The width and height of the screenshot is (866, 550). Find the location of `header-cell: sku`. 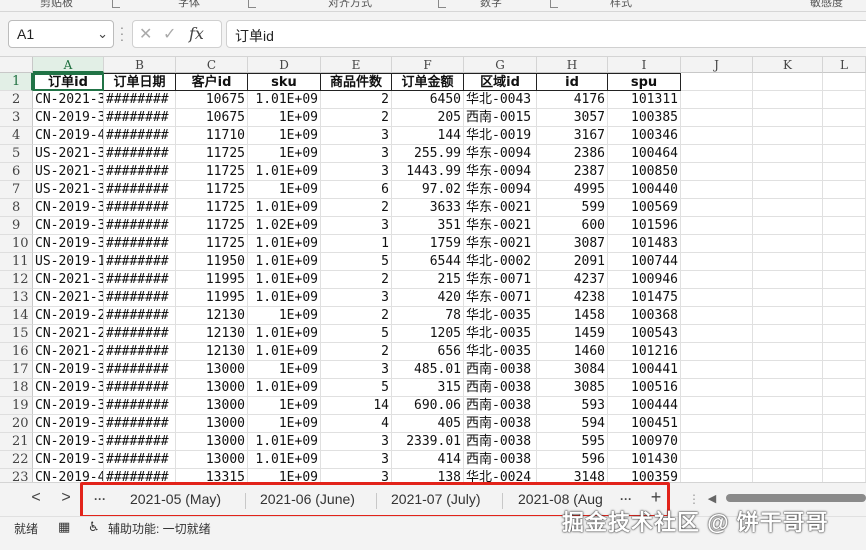

header-cell: sku is located at coordinates (284, 82).